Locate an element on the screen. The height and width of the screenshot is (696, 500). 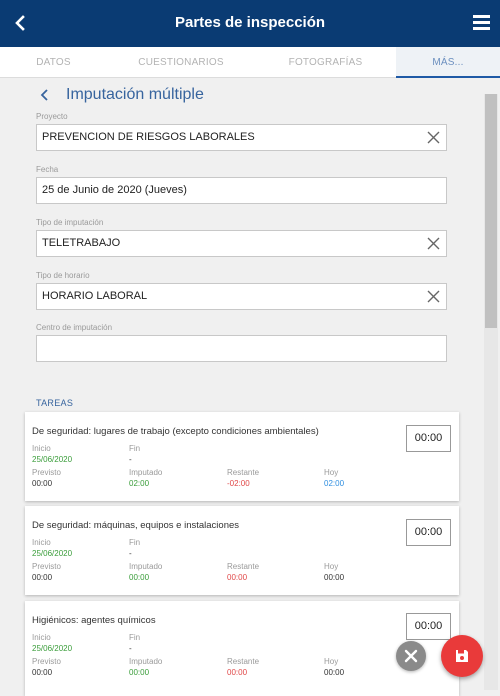
tab-cuestionarios: CUESTIONARIOS is located at coordinates (181, 62).